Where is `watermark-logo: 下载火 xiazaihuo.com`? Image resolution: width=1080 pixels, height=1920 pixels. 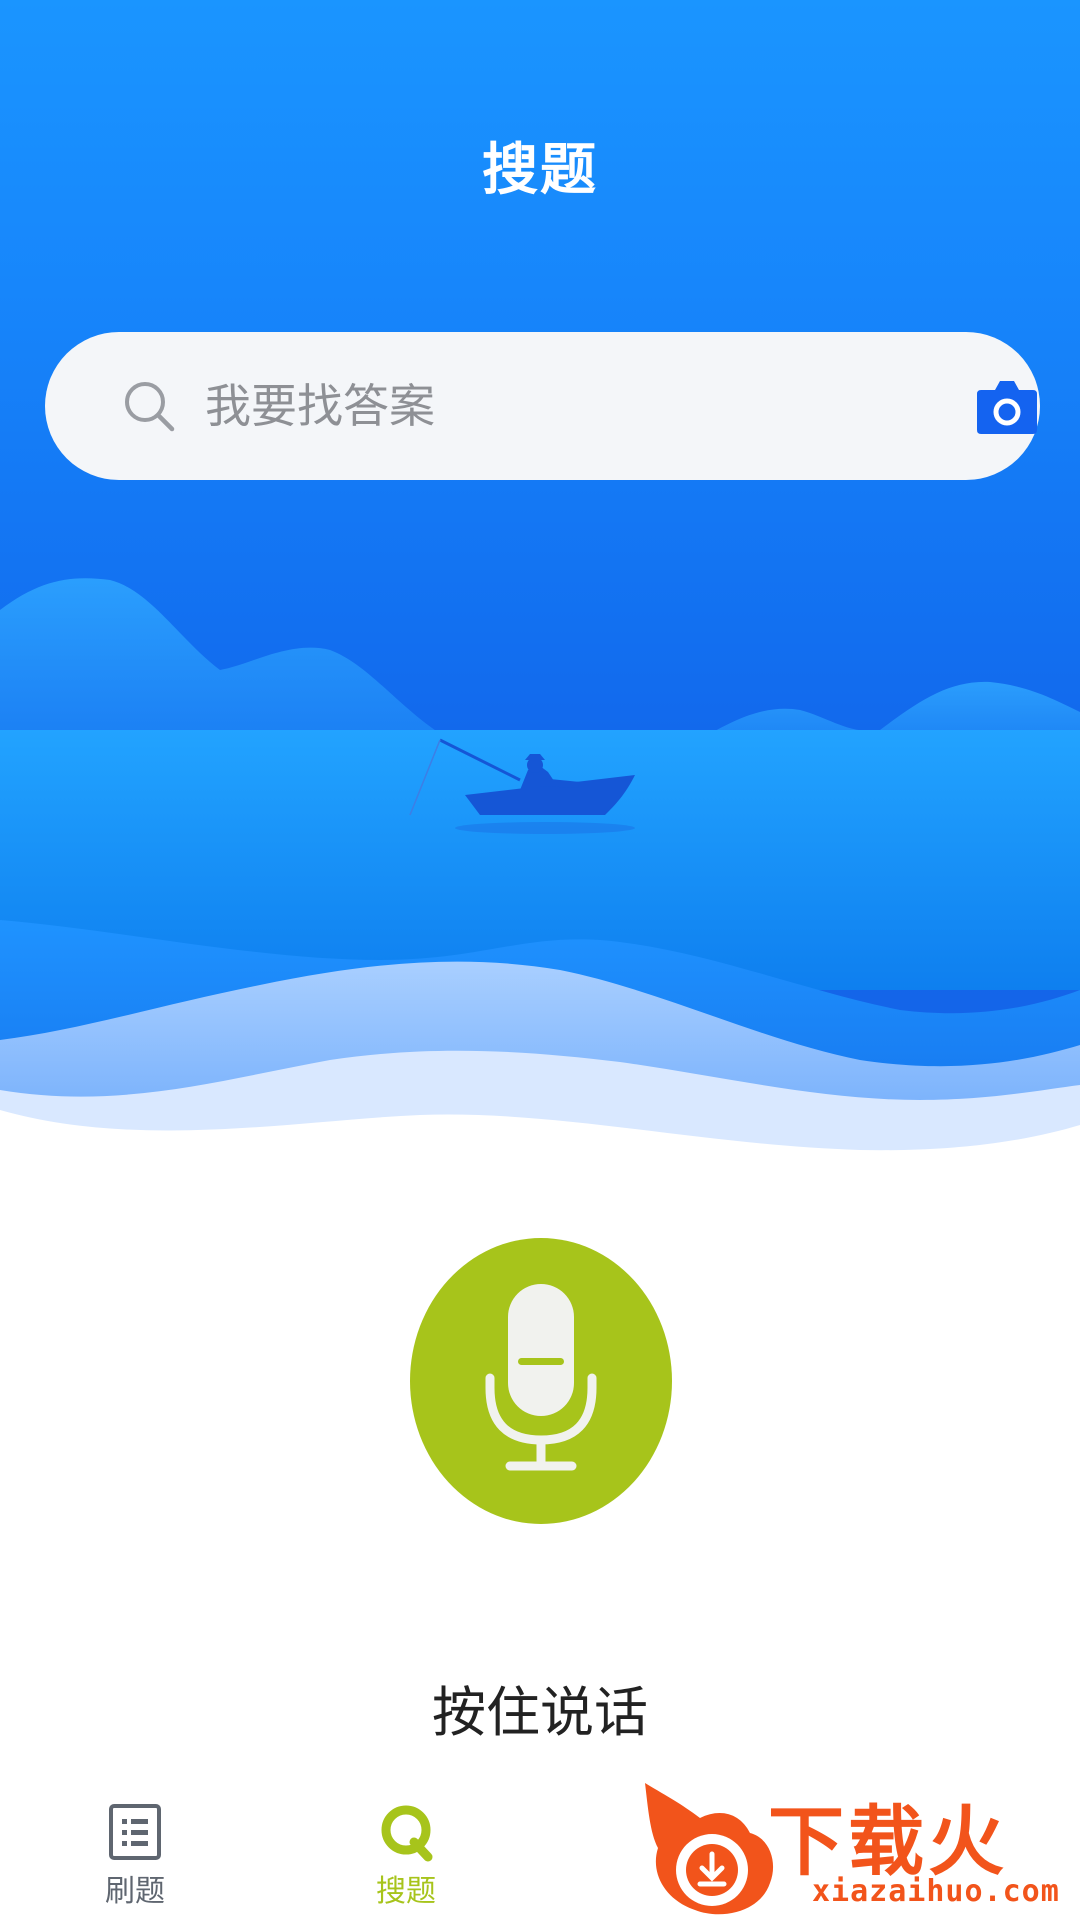 watermark-logo: 下载火 xiazaihuo.com is located at coordinates (860, 1849).